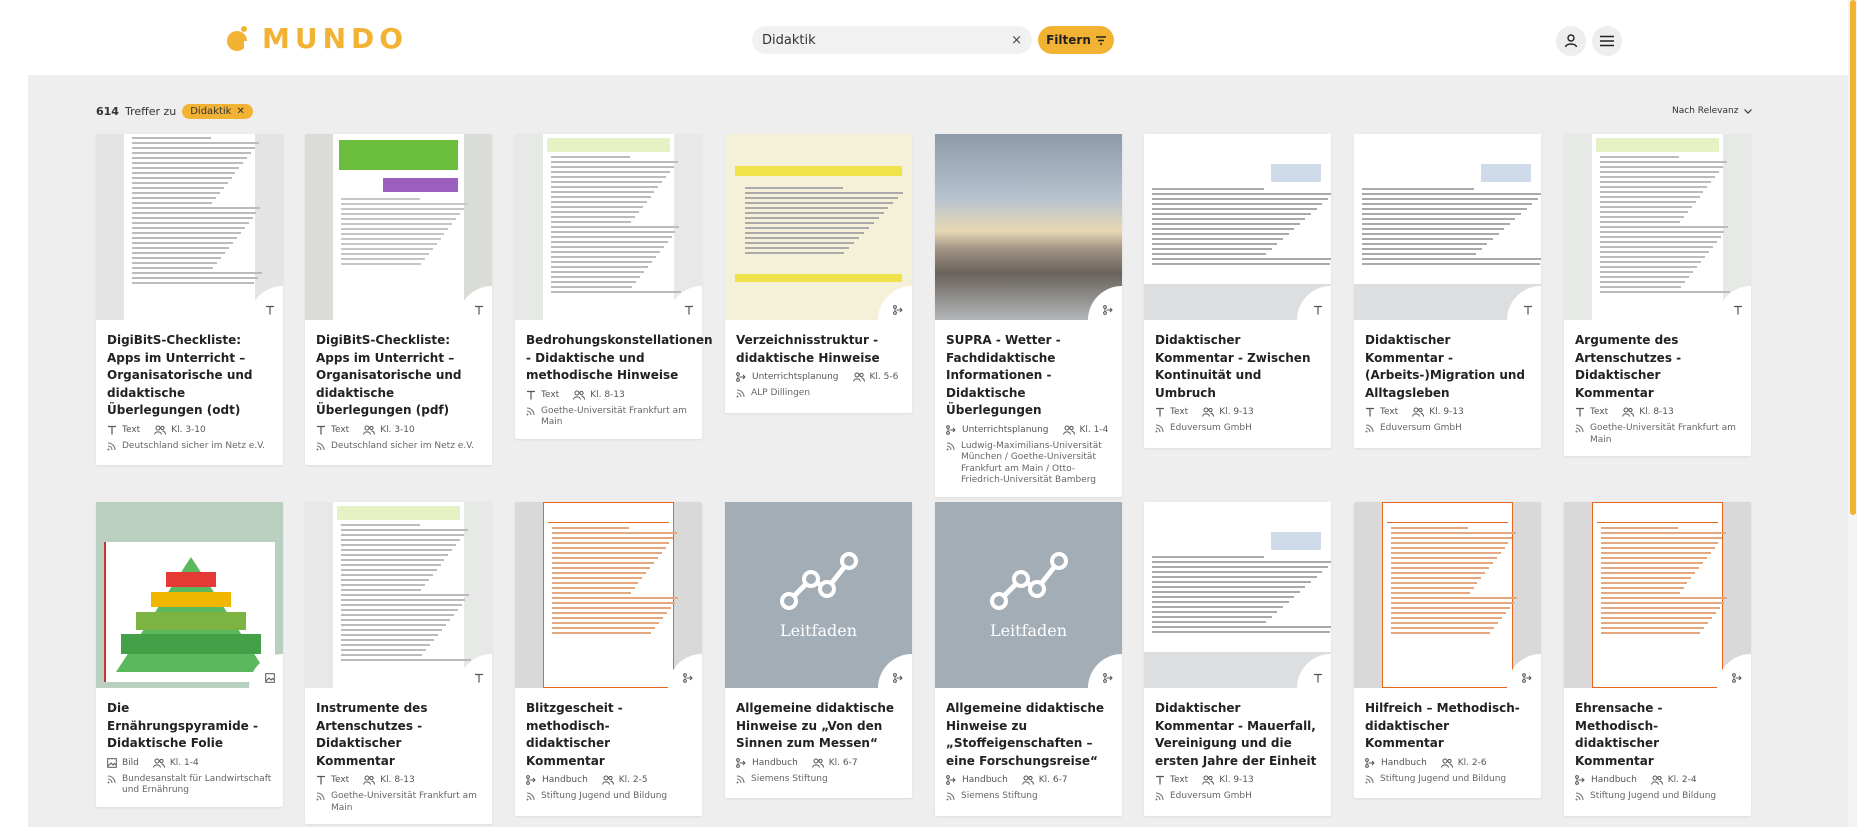  What do you see at coordinates (892, 40) in the screenshot?
I see `search-input: Didaktik ×` at bounding box center [892, 40].